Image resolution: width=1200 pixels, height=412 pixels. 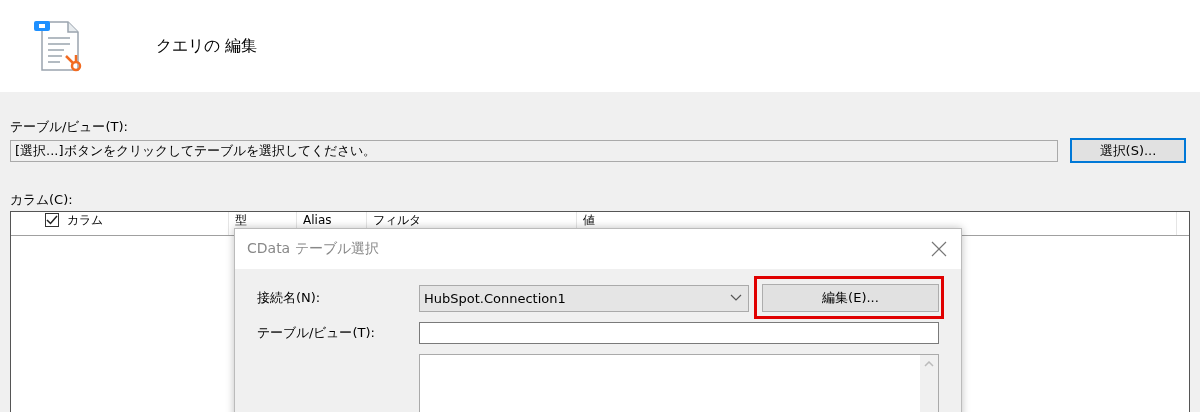 I want to click on window-title: クエリの 編集, so click(x=207, y=46).